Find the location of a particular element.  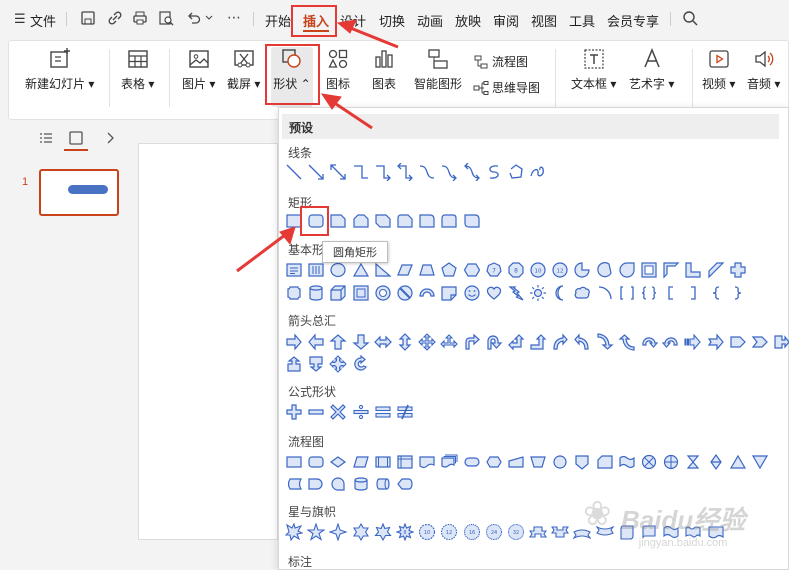

pentagon-shape-icon is located at coordinates (449, 270).